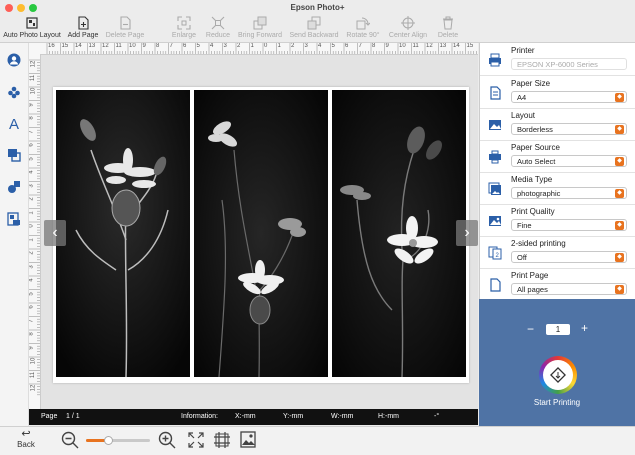  I want to click on fit-to-window-icon, so click(196, 441).